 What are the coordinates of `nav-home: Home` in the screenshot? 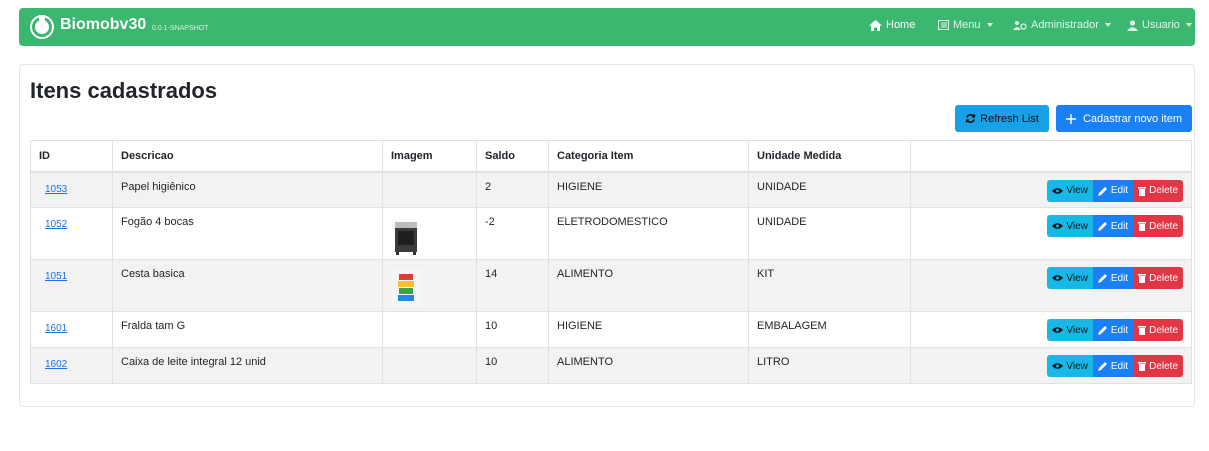 It's located at (892, 25).